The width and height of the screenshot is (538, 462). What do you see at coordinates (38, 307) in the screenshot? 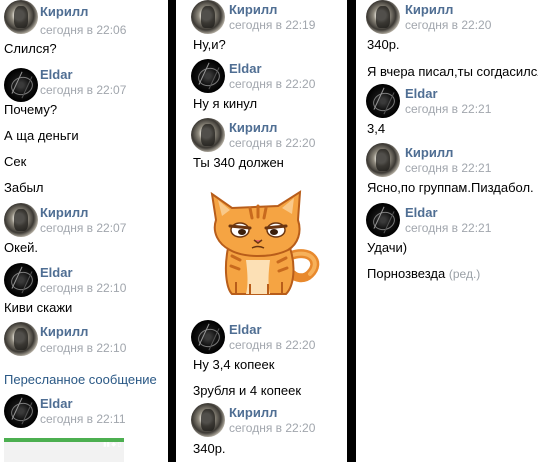
I see `message-text: Киви скажи` at bounding box center [38, 307].